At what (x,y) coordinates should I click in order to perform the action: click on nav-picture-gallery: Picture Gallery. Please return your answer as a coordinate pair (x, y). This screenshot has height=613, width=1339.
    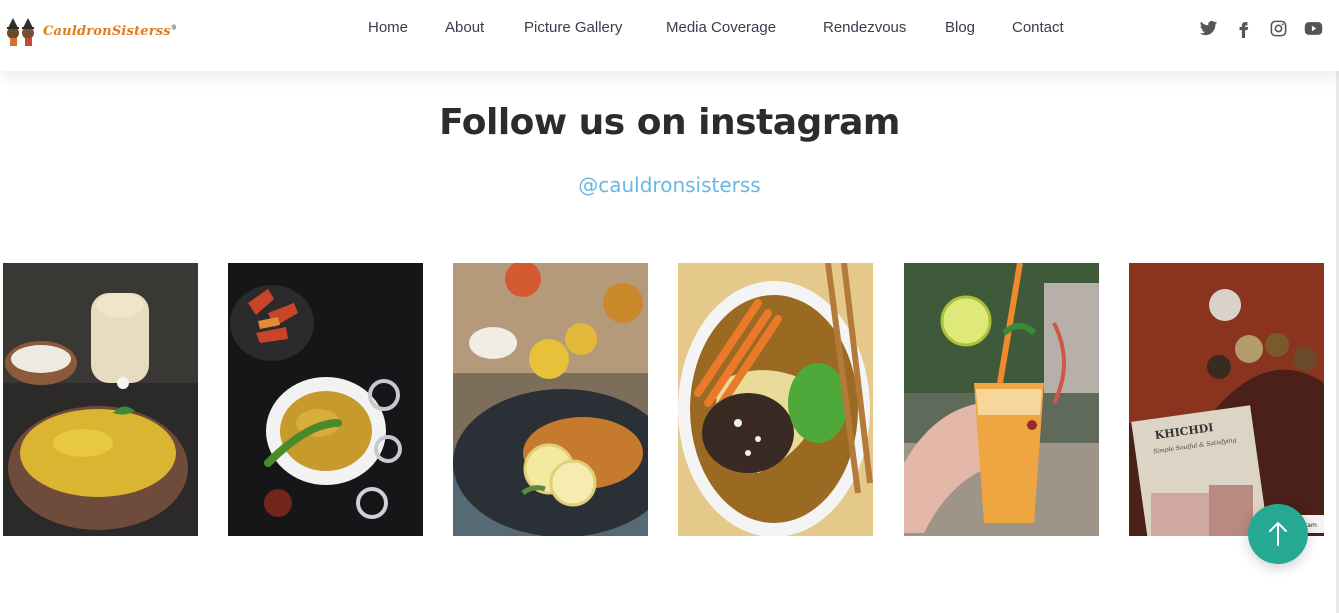
    Looking at the image, I should click on (573, 27).